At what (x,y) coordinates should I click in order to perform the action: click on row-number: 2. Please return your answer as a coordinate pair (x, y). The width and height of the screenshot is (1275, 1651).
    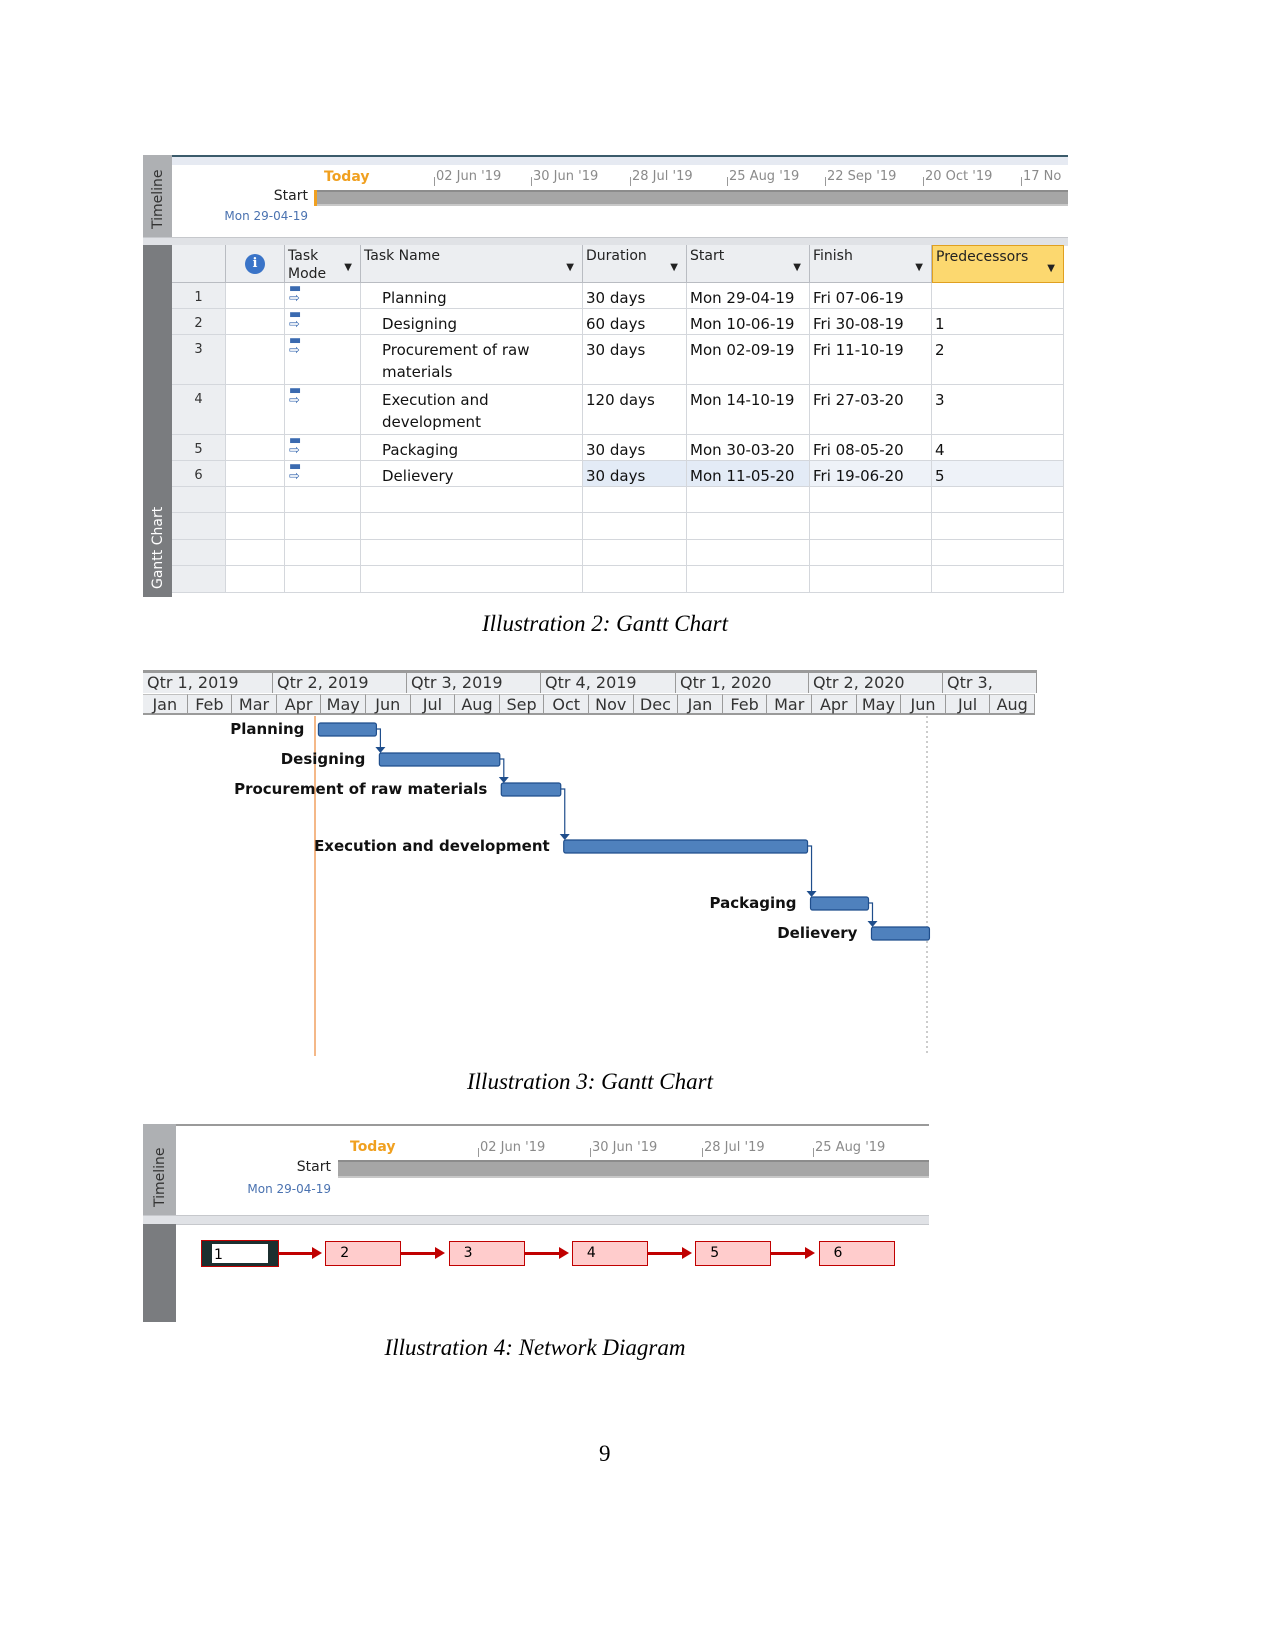
    Looking at the image, I should click on (199, 322).